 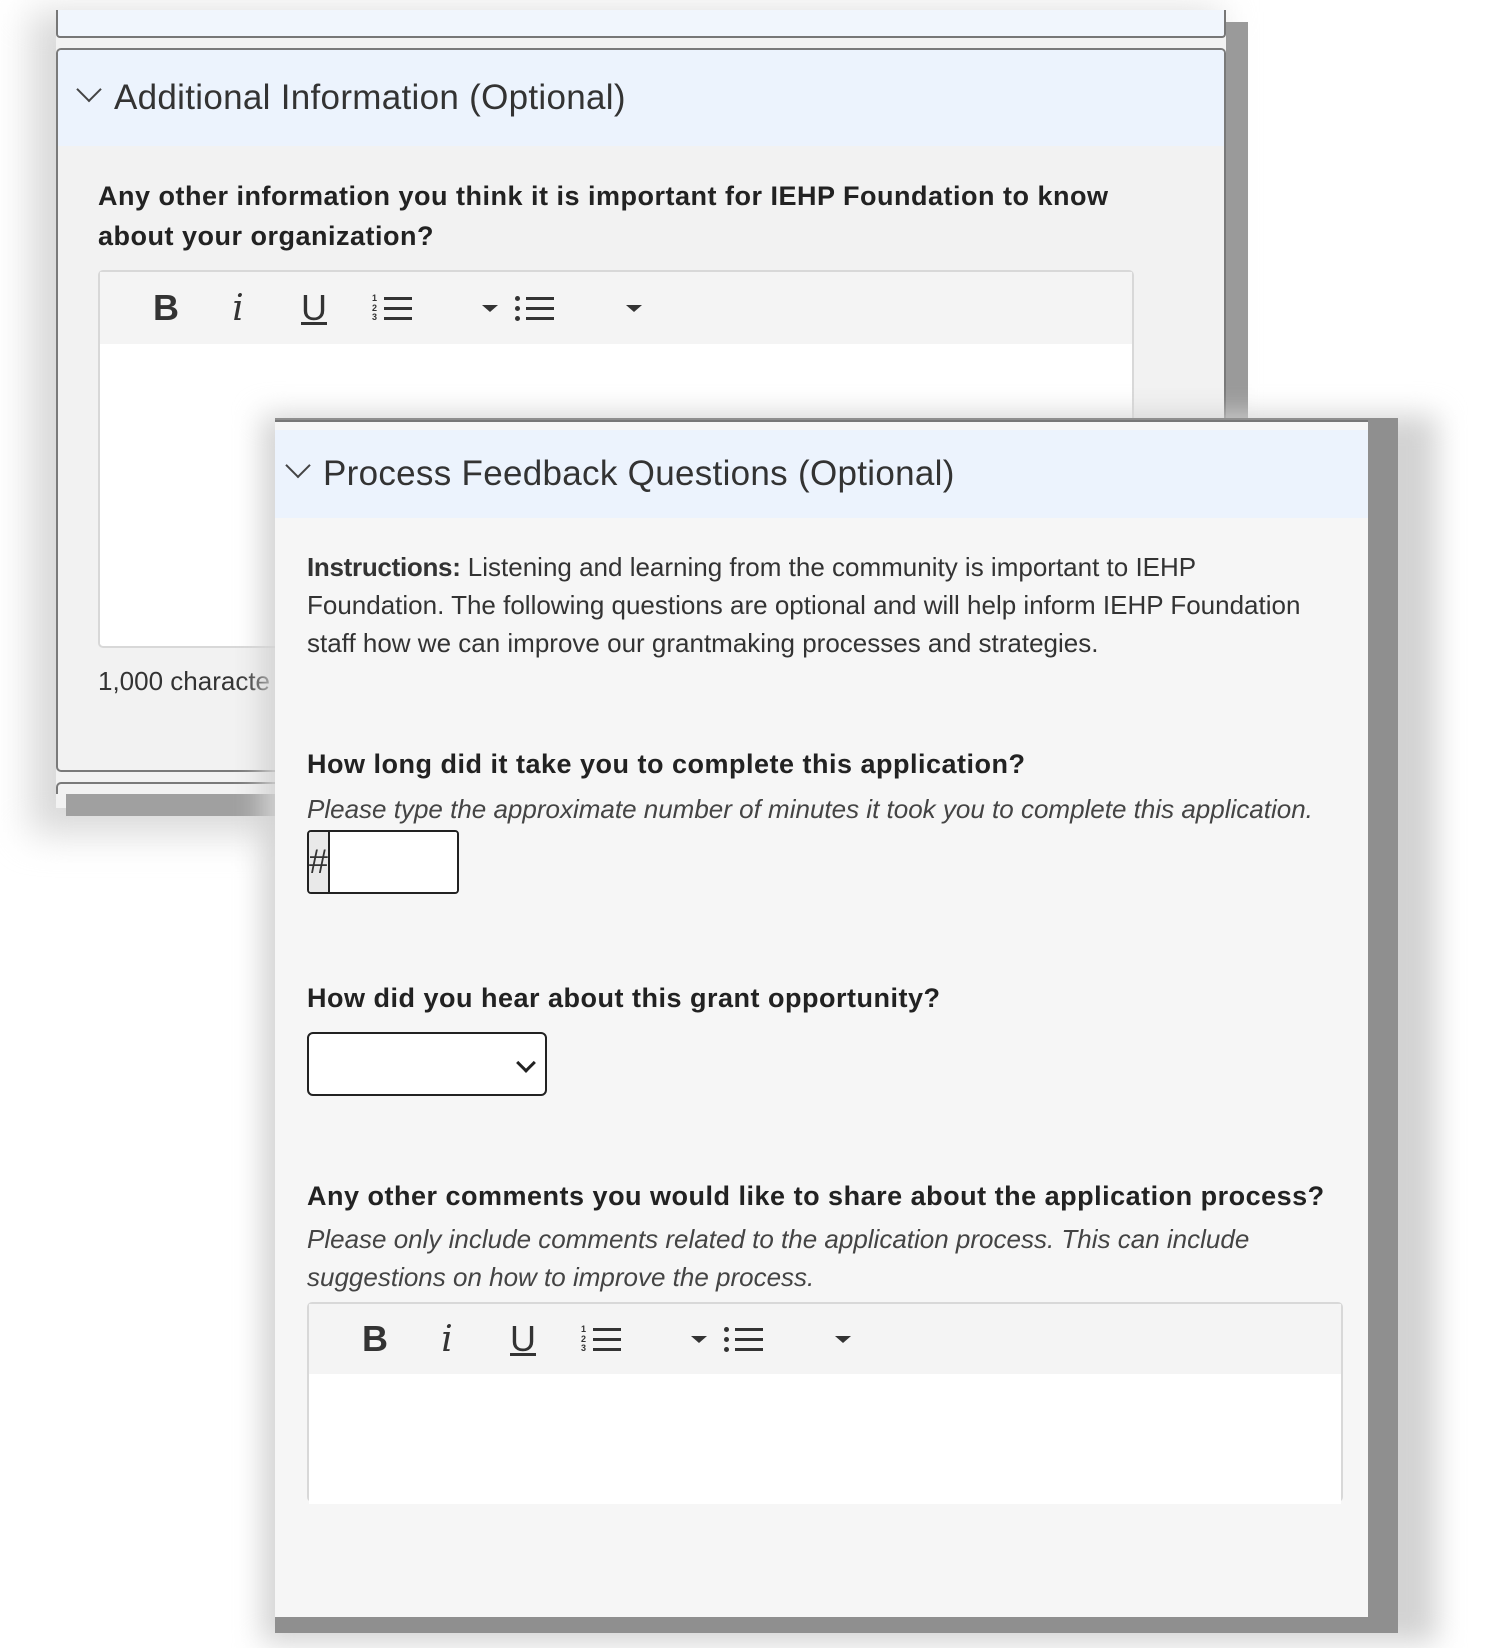 I want to click on minutes-number-input: #, so click(x=383, y=862).